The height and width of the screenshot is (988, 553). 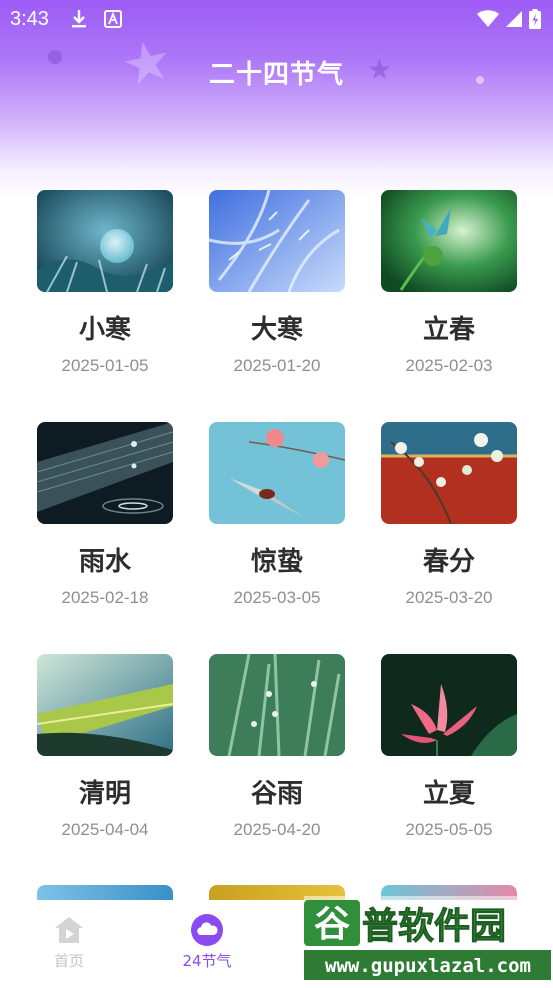 What do you see at coordinates (207, 930) in the screenshot?
I see `cloud-icon` at bounding box center [207, 930].